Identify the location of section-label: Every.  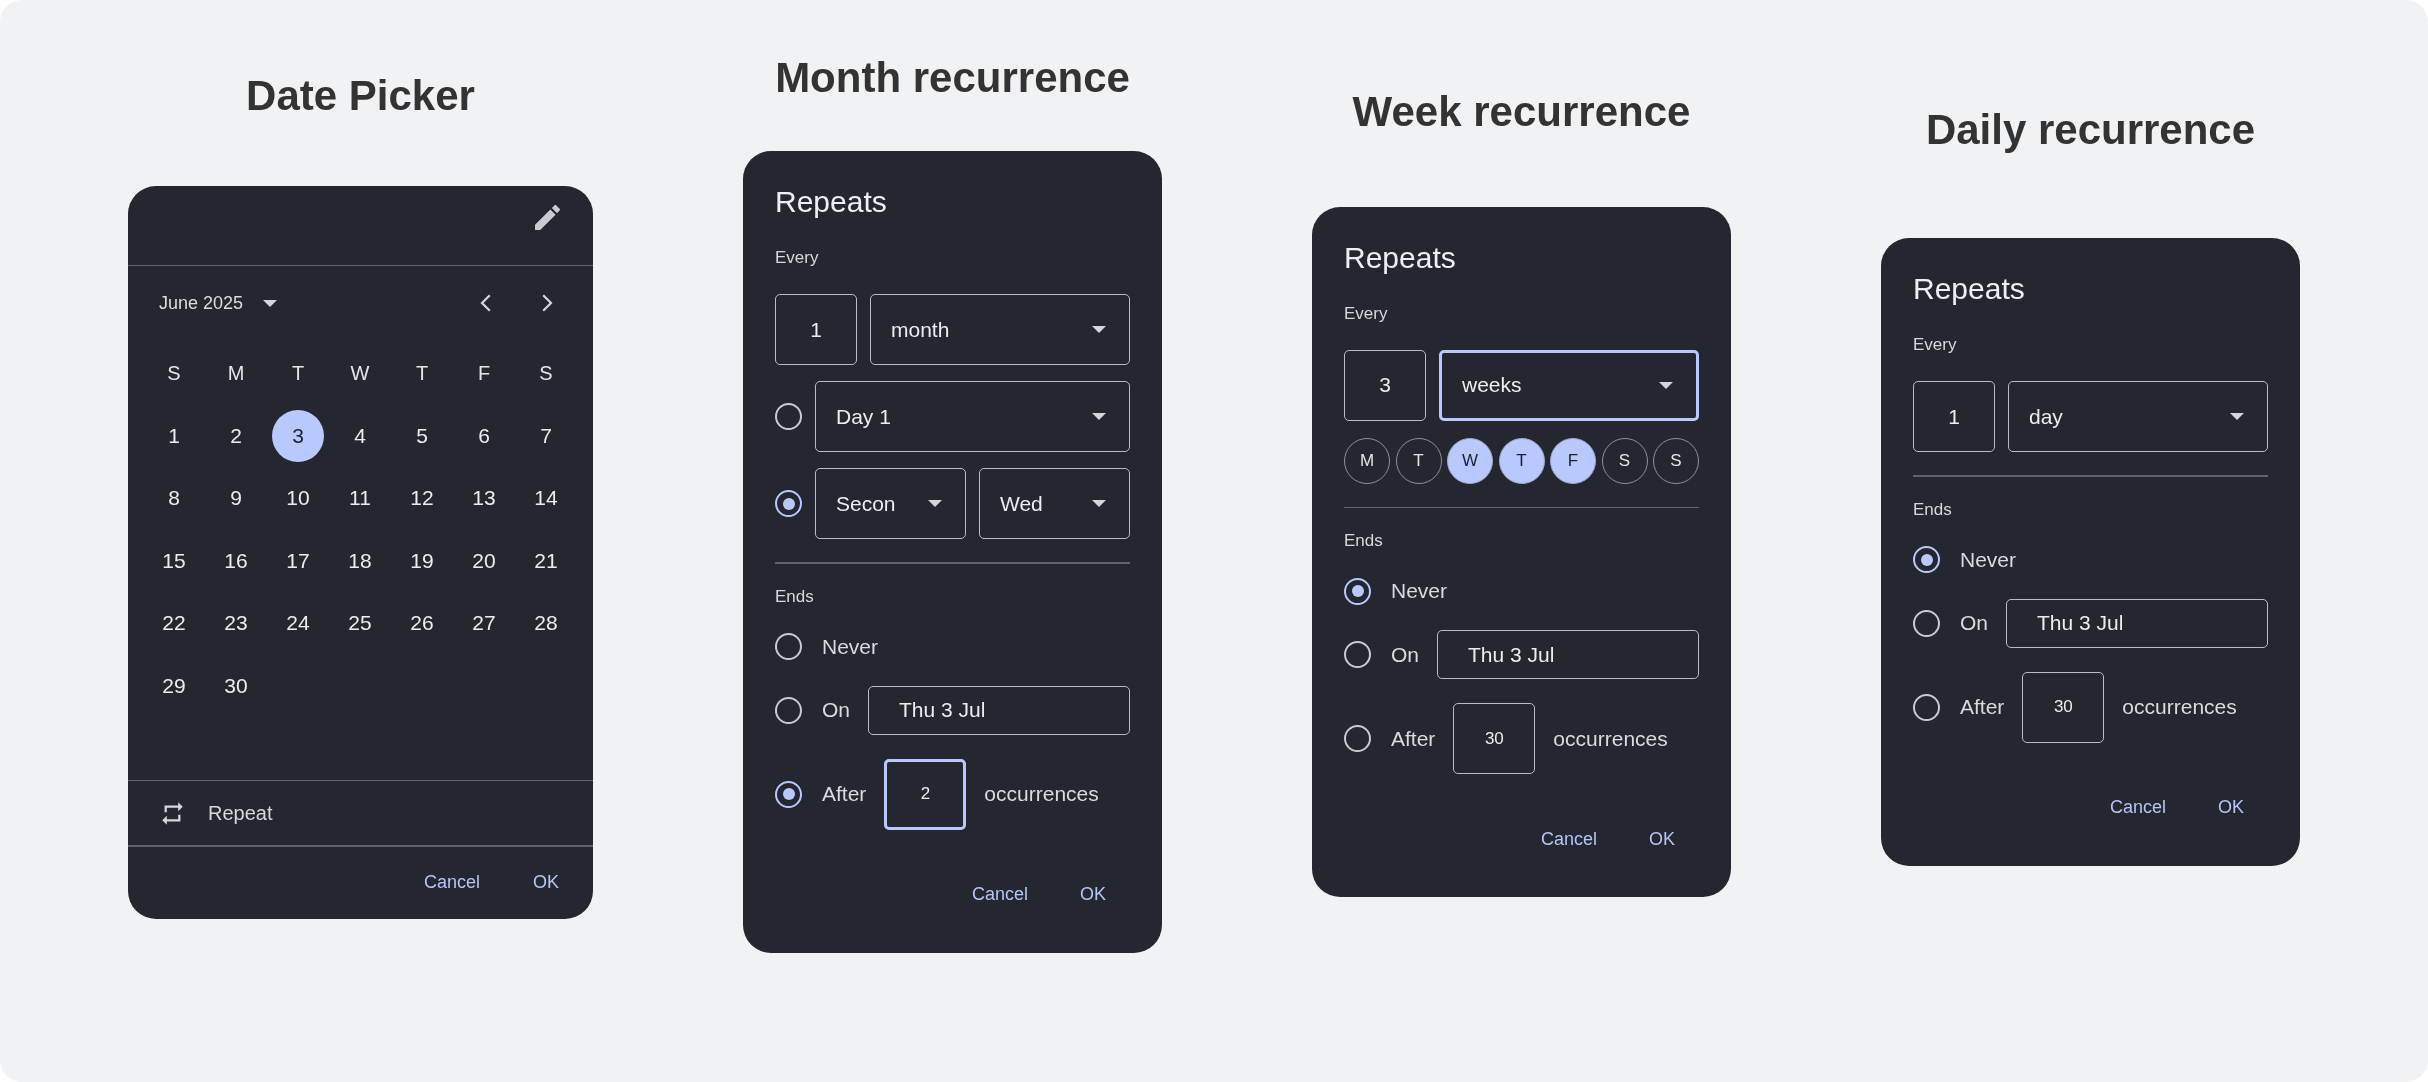
(797, 258).